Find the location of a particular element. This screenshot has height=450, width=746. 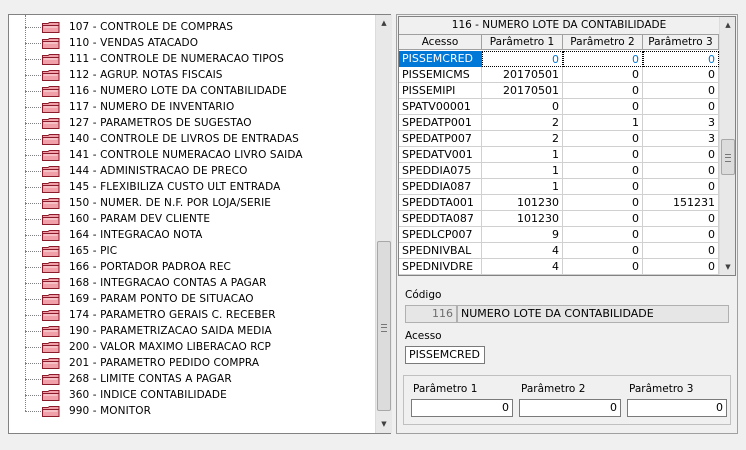

acesso-cell: SPEDNIVBAL is located at coordinates (440, 251).